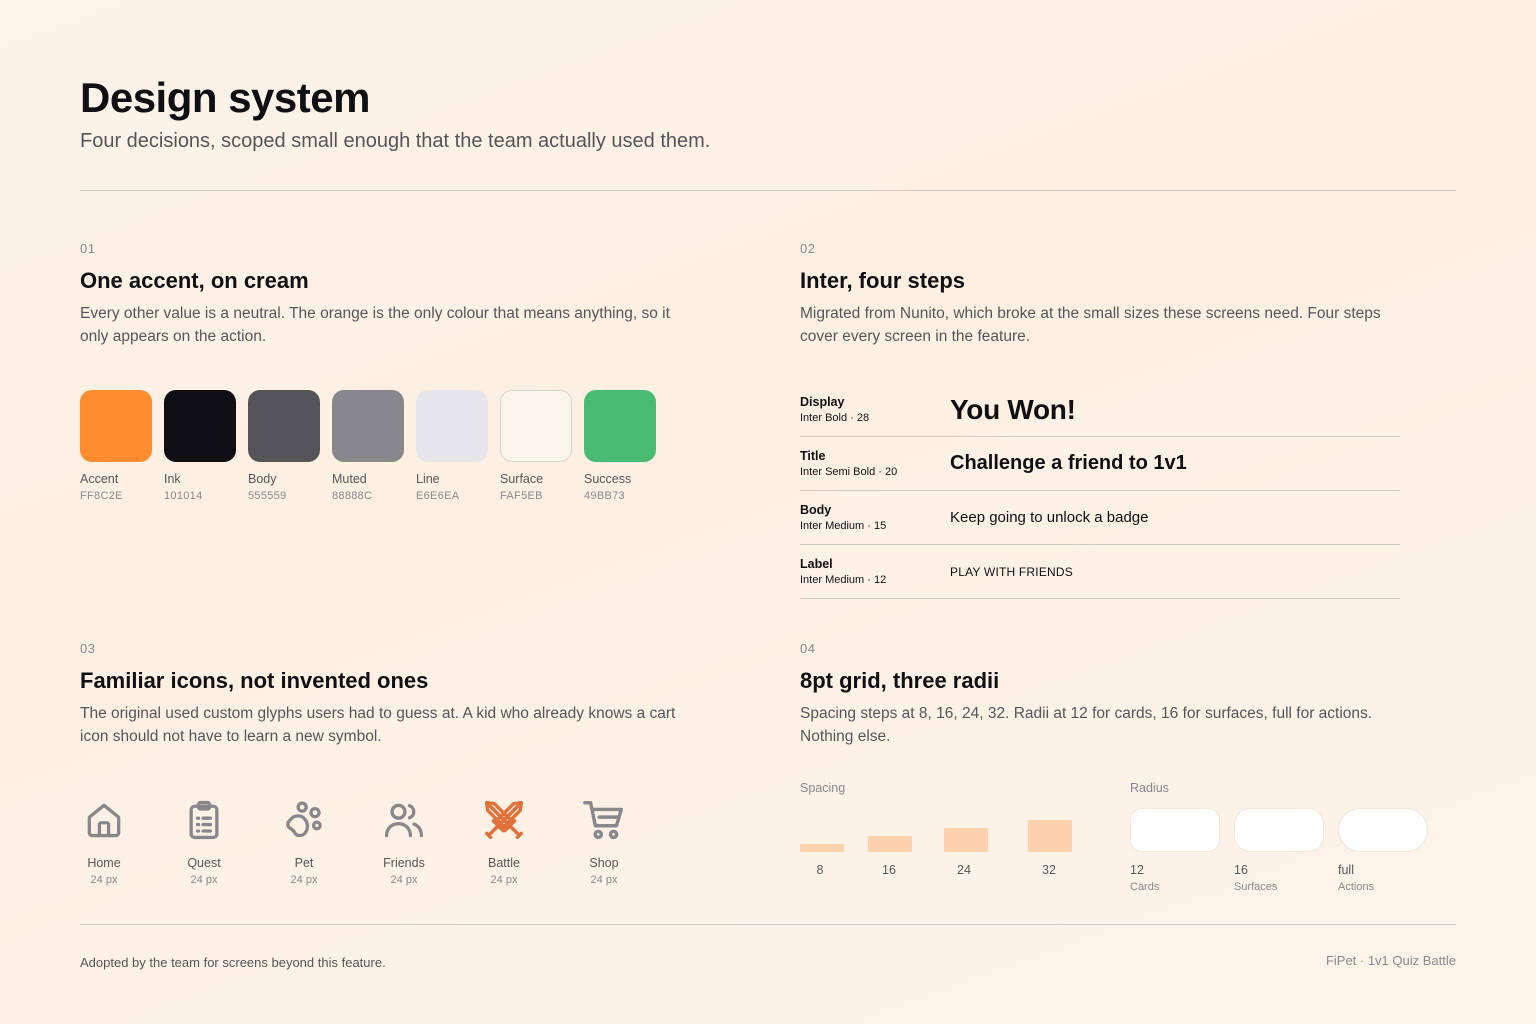 This screenshot has width=1536, height=1024. I want to click on spacing-value: 16, so click(889, 870).